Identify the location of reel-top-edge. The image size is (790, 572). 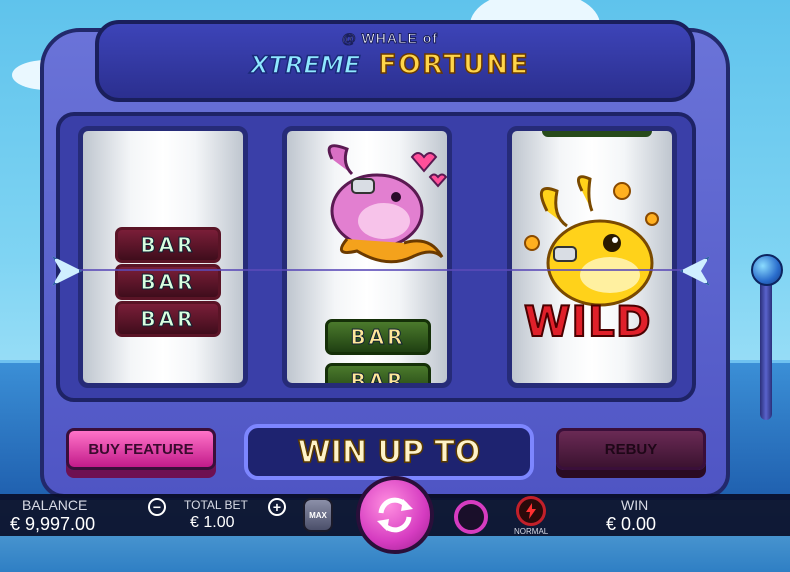
(597, 134).